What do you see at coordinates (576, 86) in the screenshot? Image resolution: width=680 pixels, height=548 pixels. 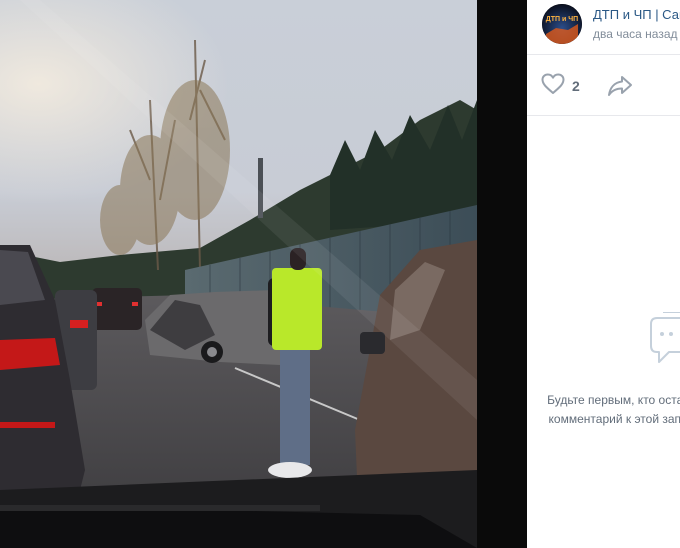 I see `like-count: 2` at bounding box center [576, 86].